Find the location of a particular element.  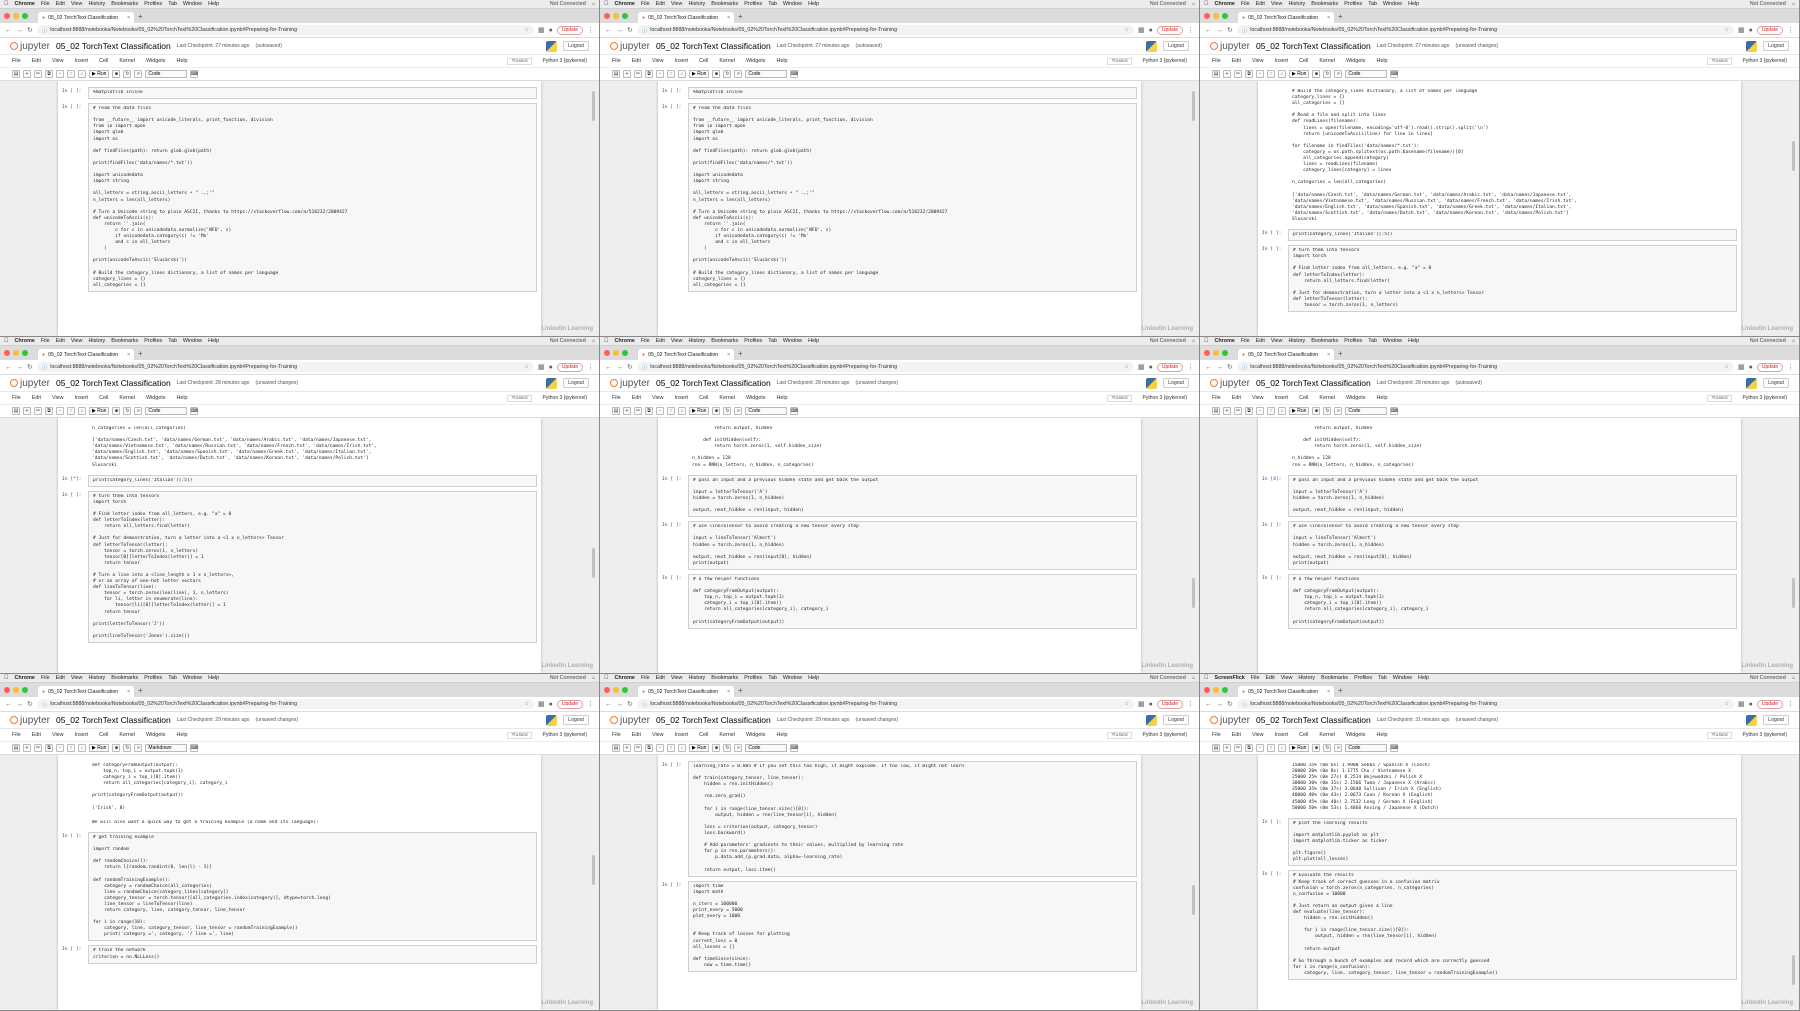

extensions-icon: ▦ is located at coordinates (541, 367).